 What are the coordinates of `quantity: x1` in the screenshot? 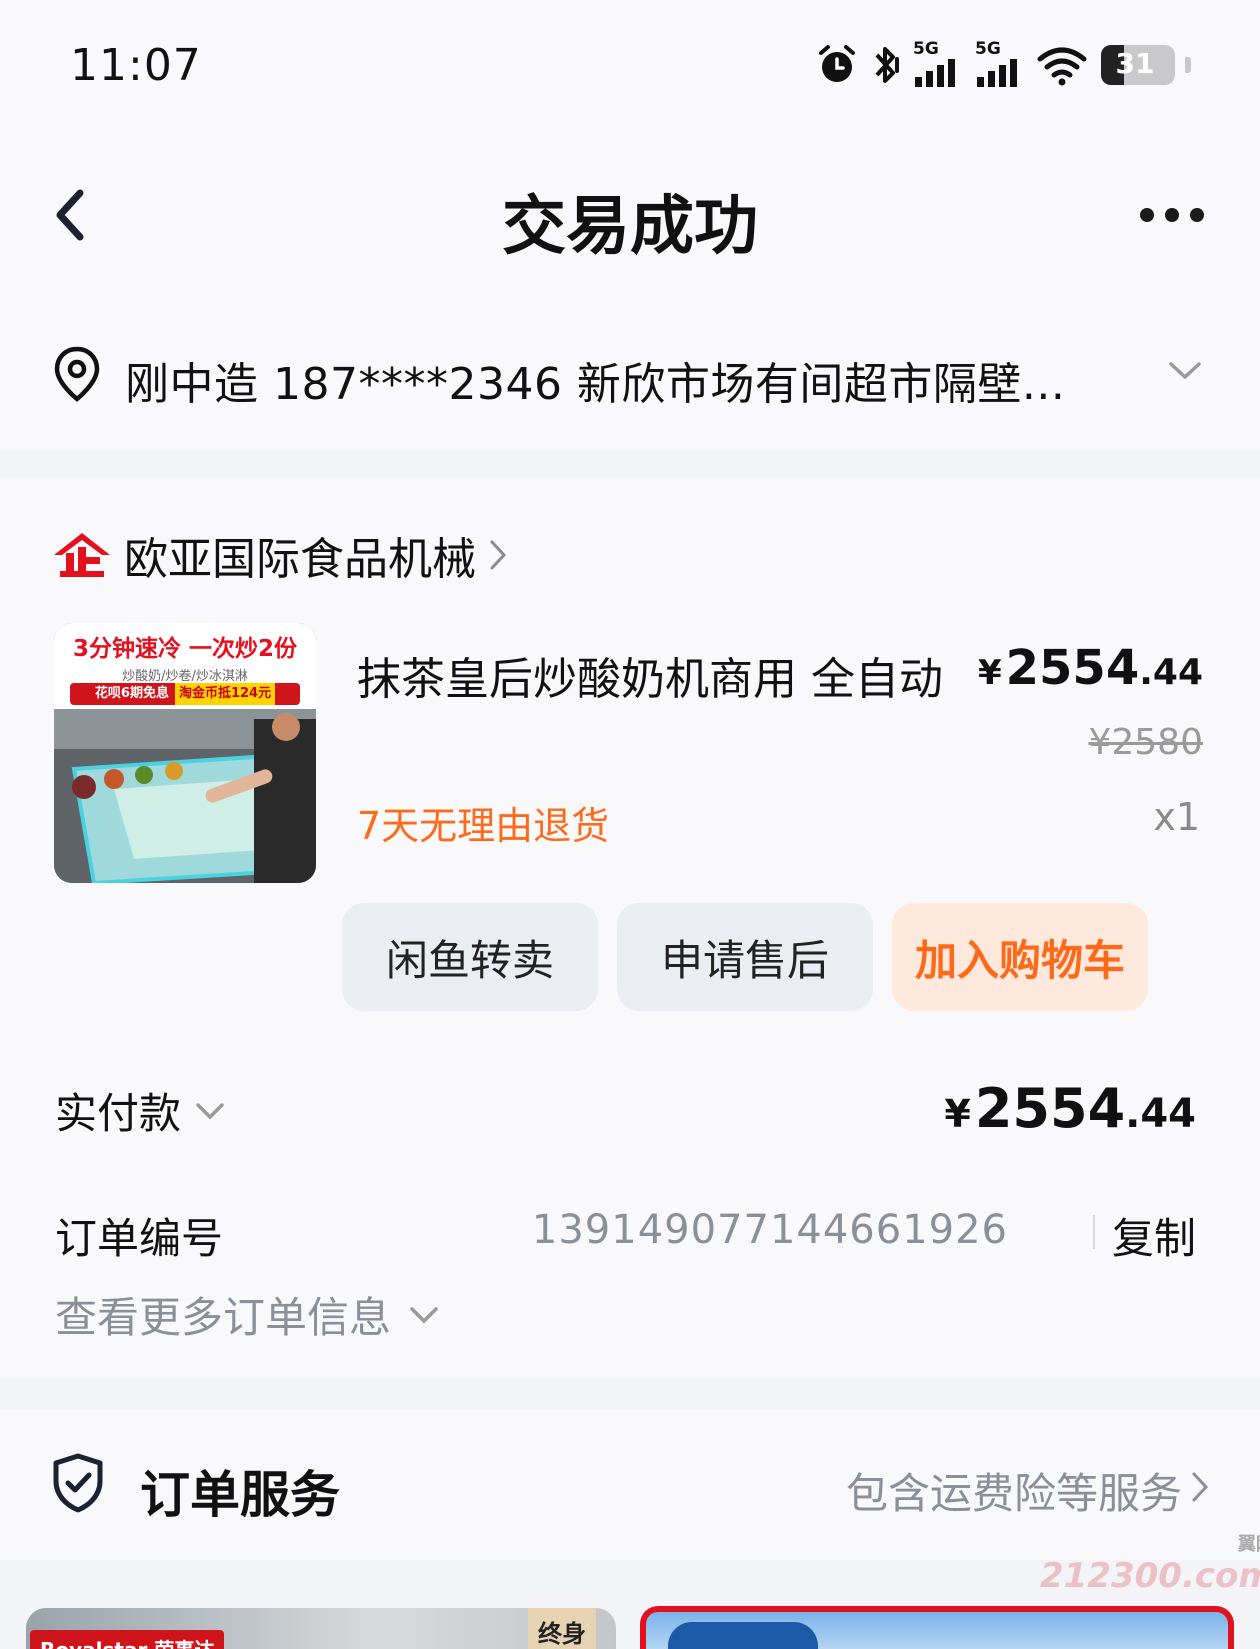 It's located at (1176, 817).